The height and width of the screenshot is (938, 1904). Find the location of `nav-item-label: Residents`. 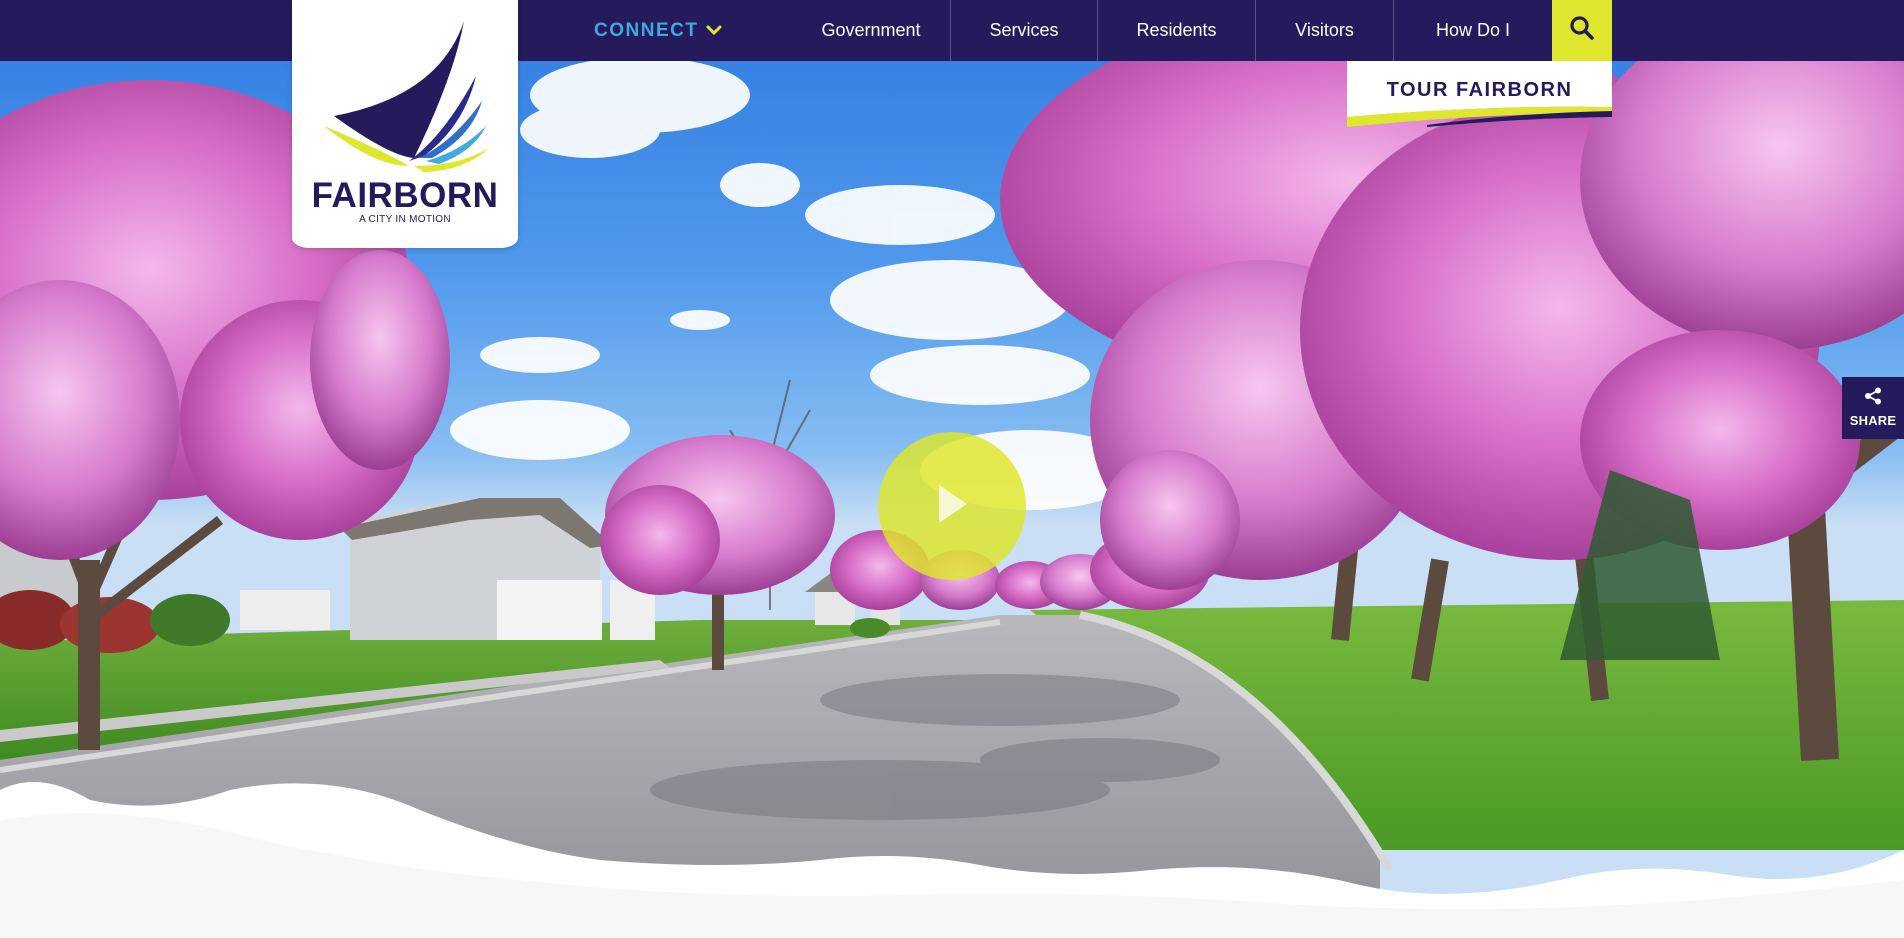

nav-item-label: Residents is located at coordinates (1176, 30).